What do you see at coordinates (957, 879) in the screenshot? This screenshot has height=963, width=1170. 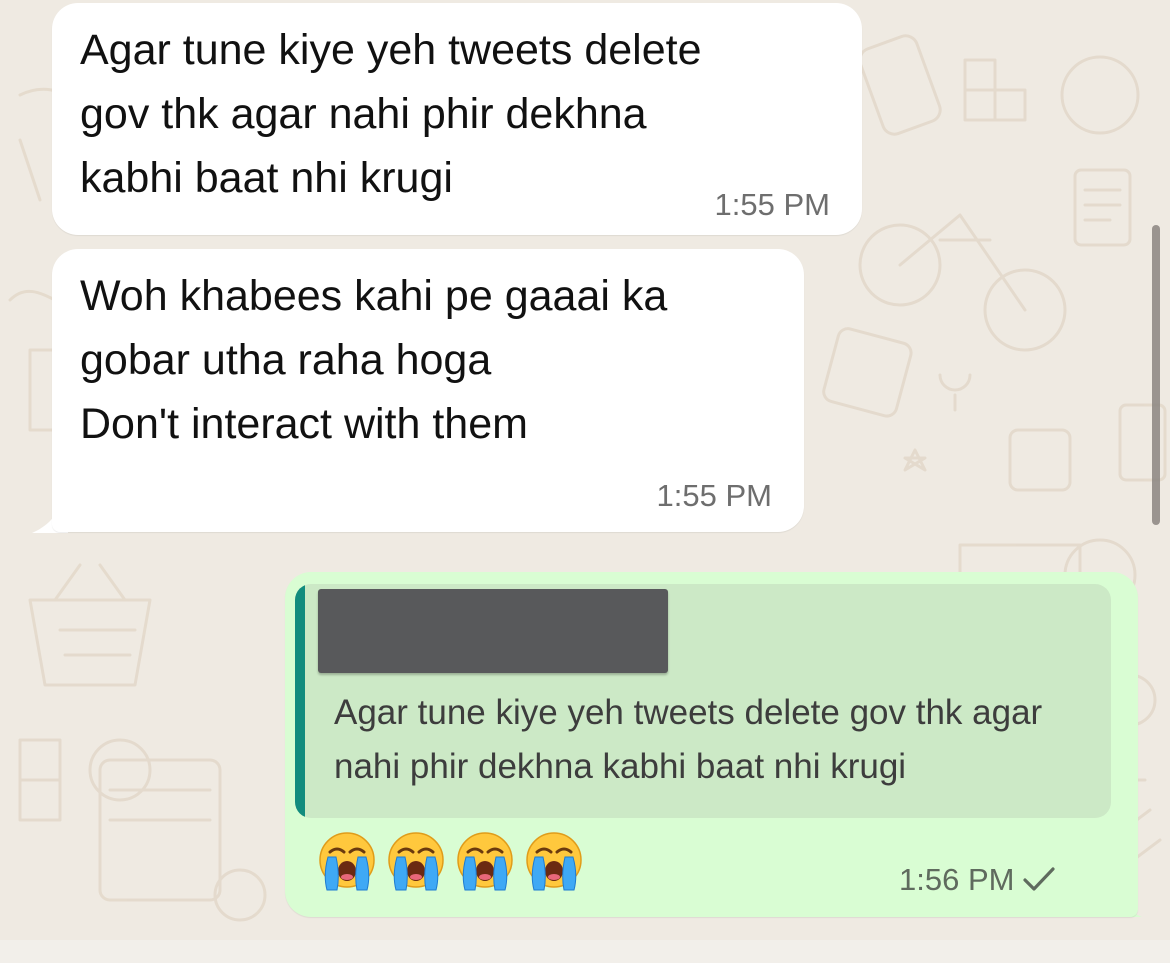 I see `message-timestamp: 1:56 PM` at bounding box center [957, 879].